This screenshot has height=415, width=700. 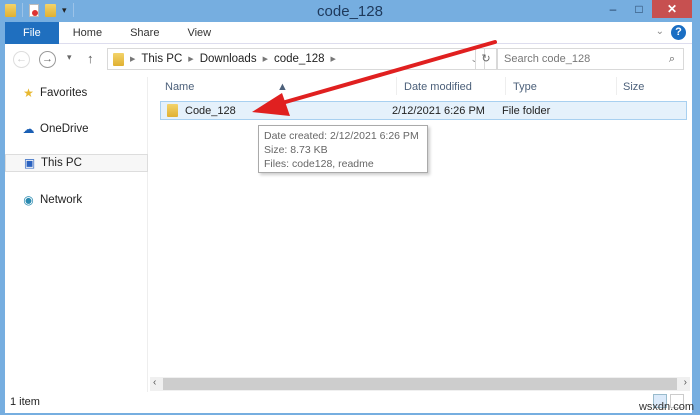 What do you see at coordinates (21, 59) in the screenshot?
I see `back-button: ←` at bounding box center [21, 59].